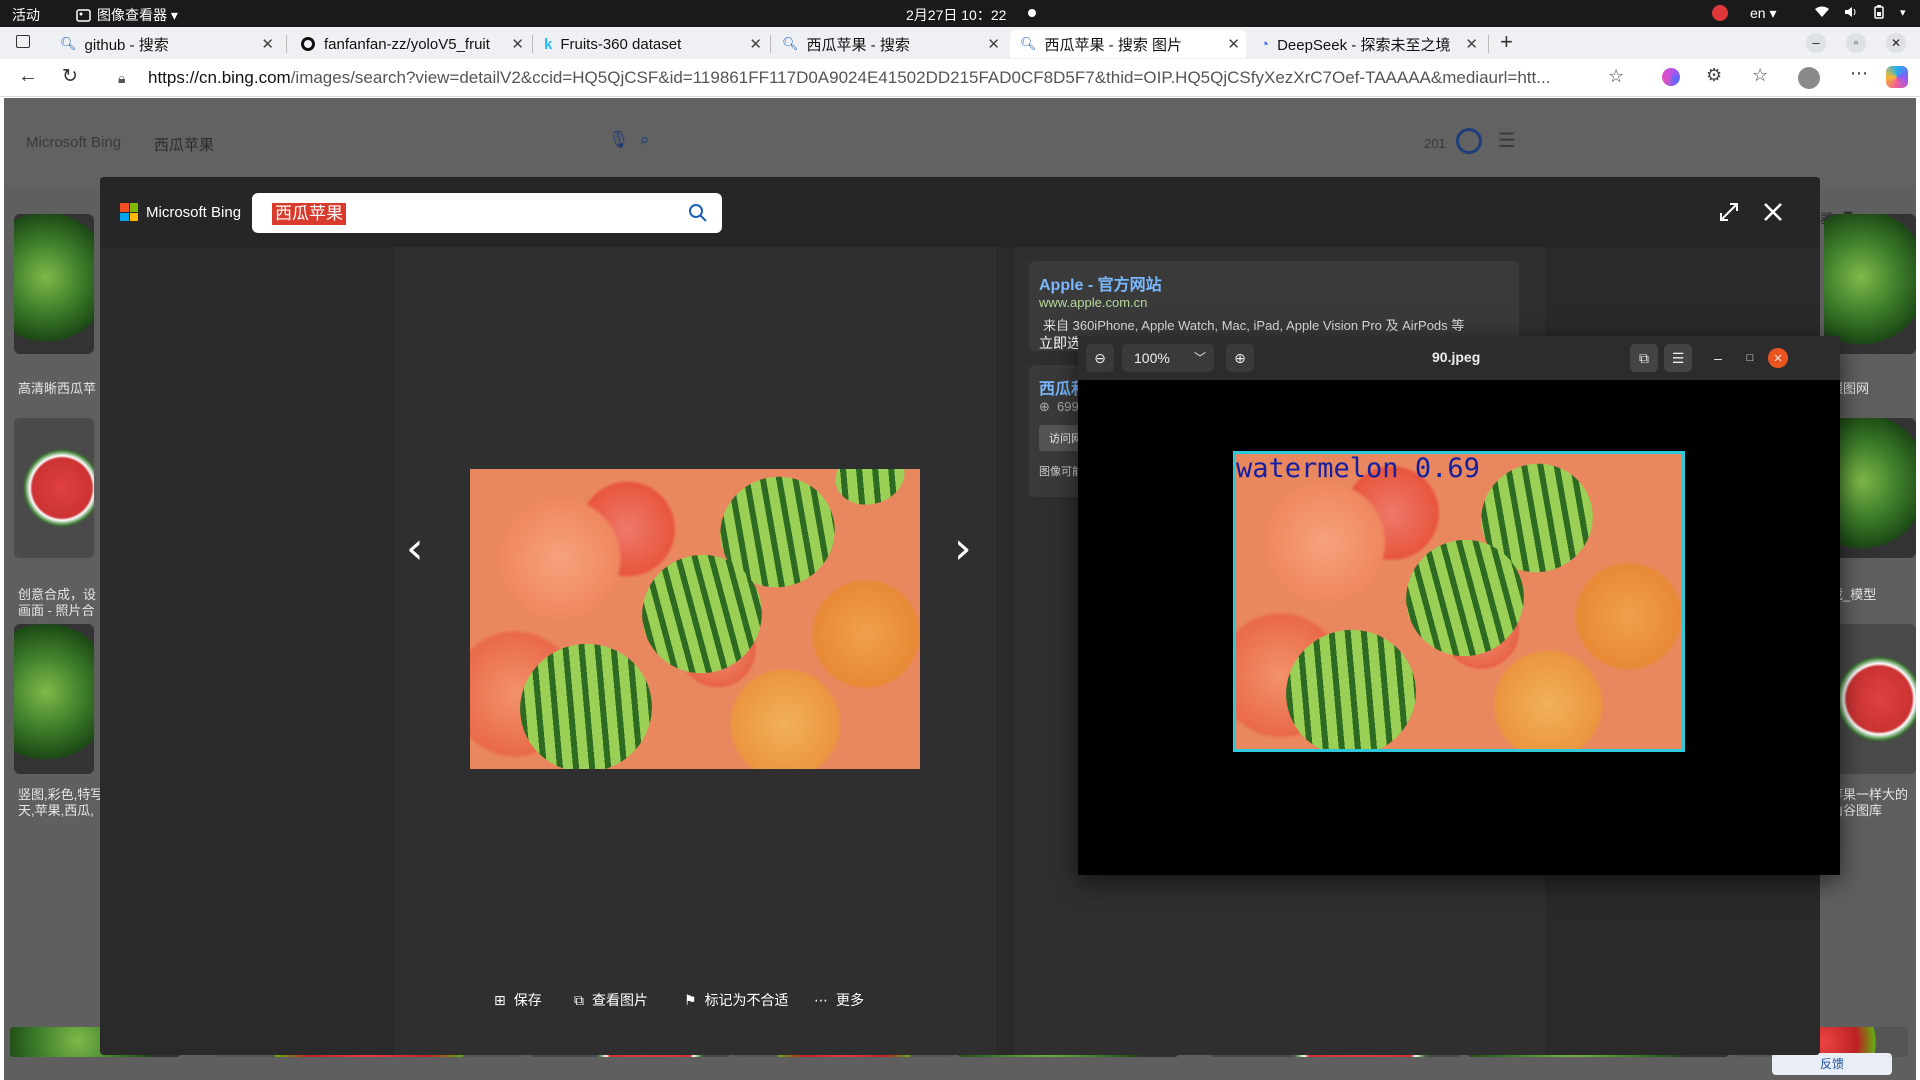 The image size is (1920, 1080). I want to click on overlay-header: Microsoft Bing 西瓜苹果, so click(960, 212).